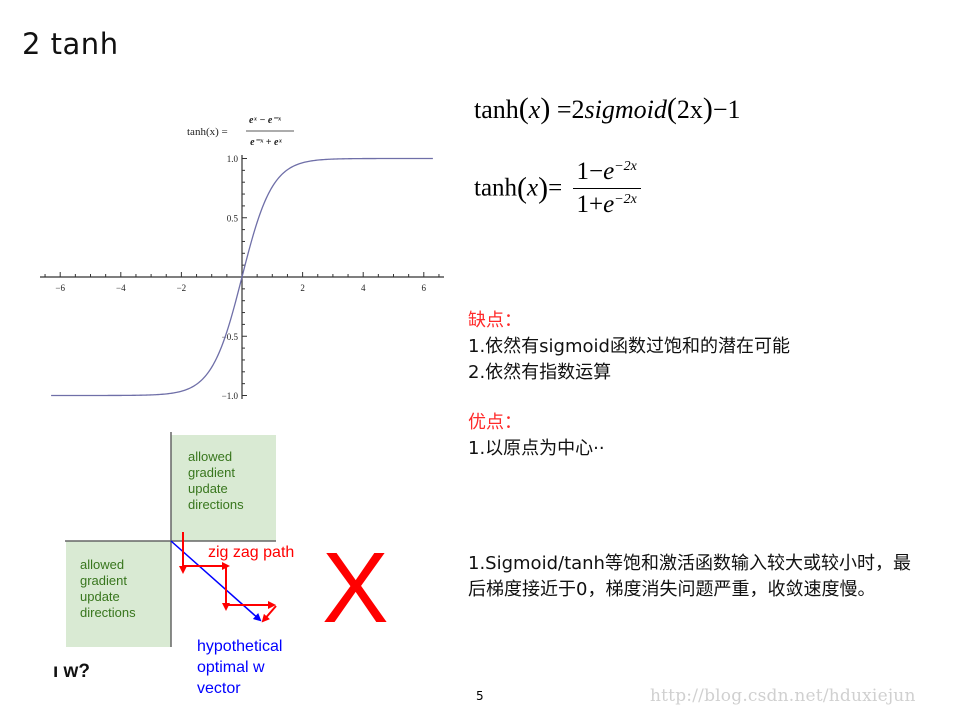 This screenshot has height=720, width=960. Describe the element at coordinates (424, 288) in the screenshot. I see `x-tick-label: 6` at that location.